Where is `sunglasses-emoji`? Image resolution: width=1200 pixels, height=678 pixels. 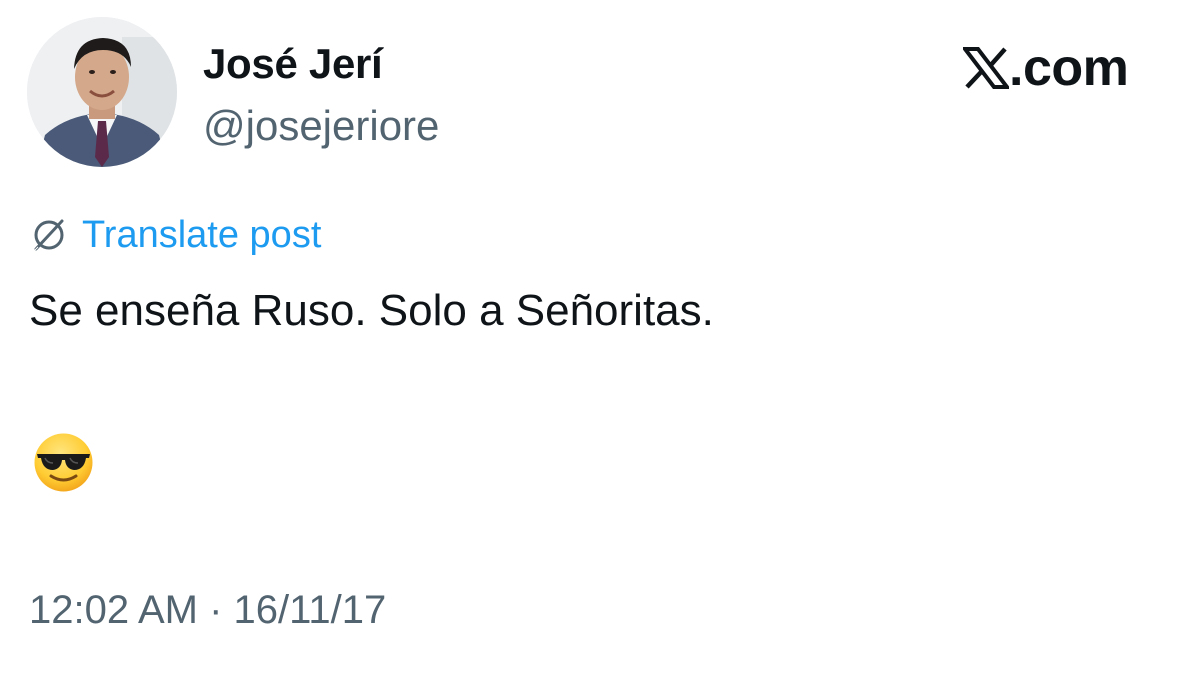 sunglasses-emoji is located at coordinates (63, 462).